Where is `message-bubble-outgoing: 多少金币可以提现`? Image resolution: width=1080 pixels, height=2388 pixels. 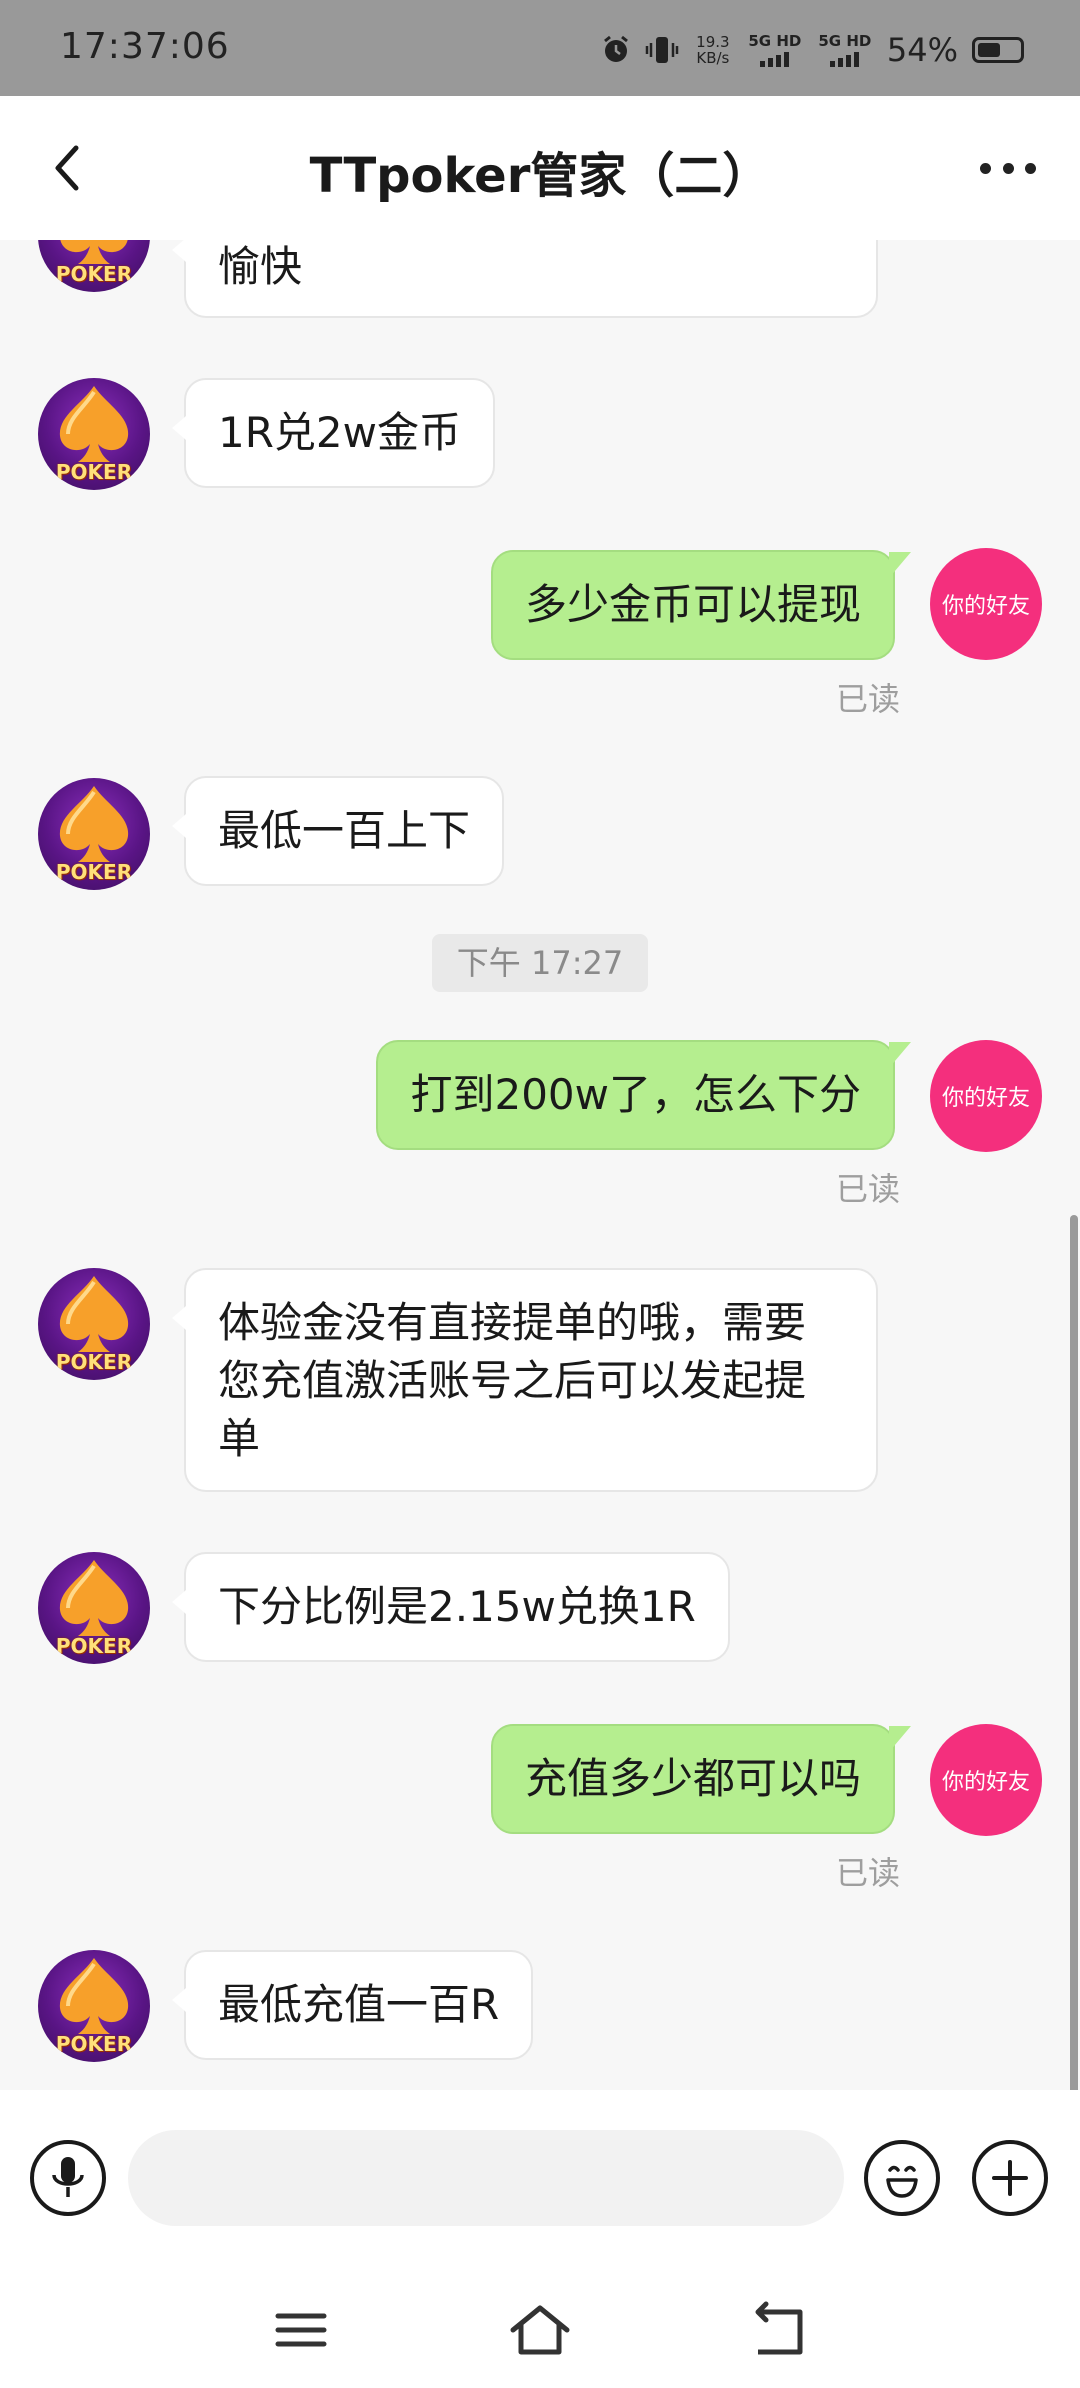
message-bubble-outgoing: 多少金币可以提现 is located at coordinates (701, 605).